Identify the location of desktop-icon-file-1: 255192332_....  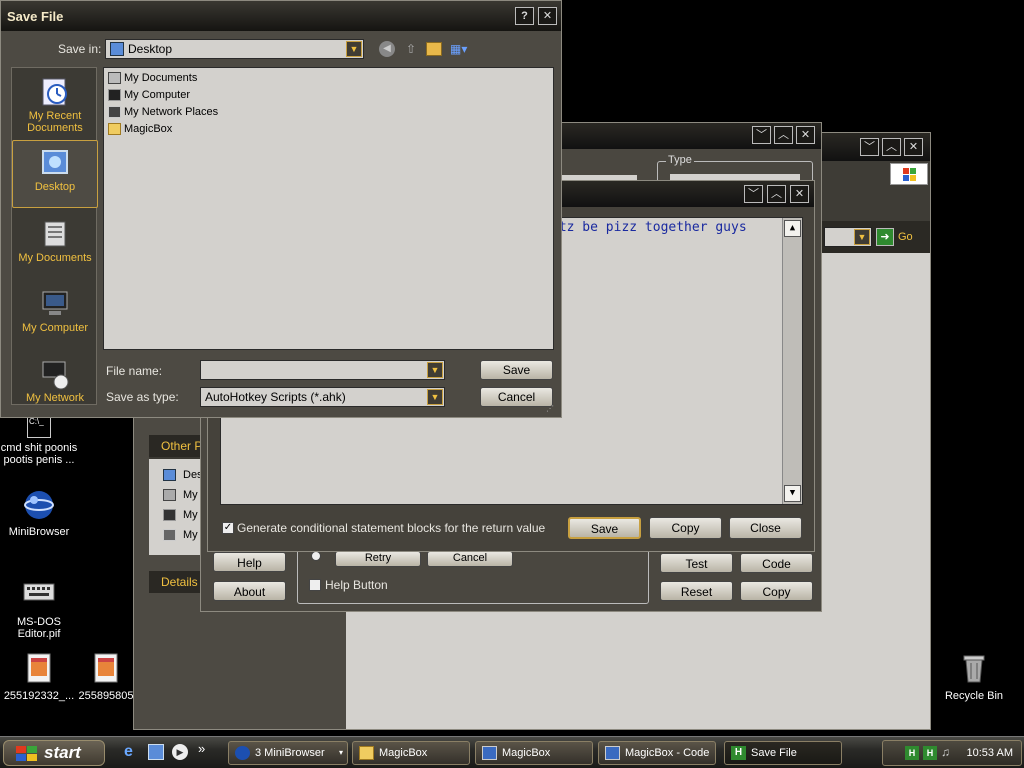
(39, 677).